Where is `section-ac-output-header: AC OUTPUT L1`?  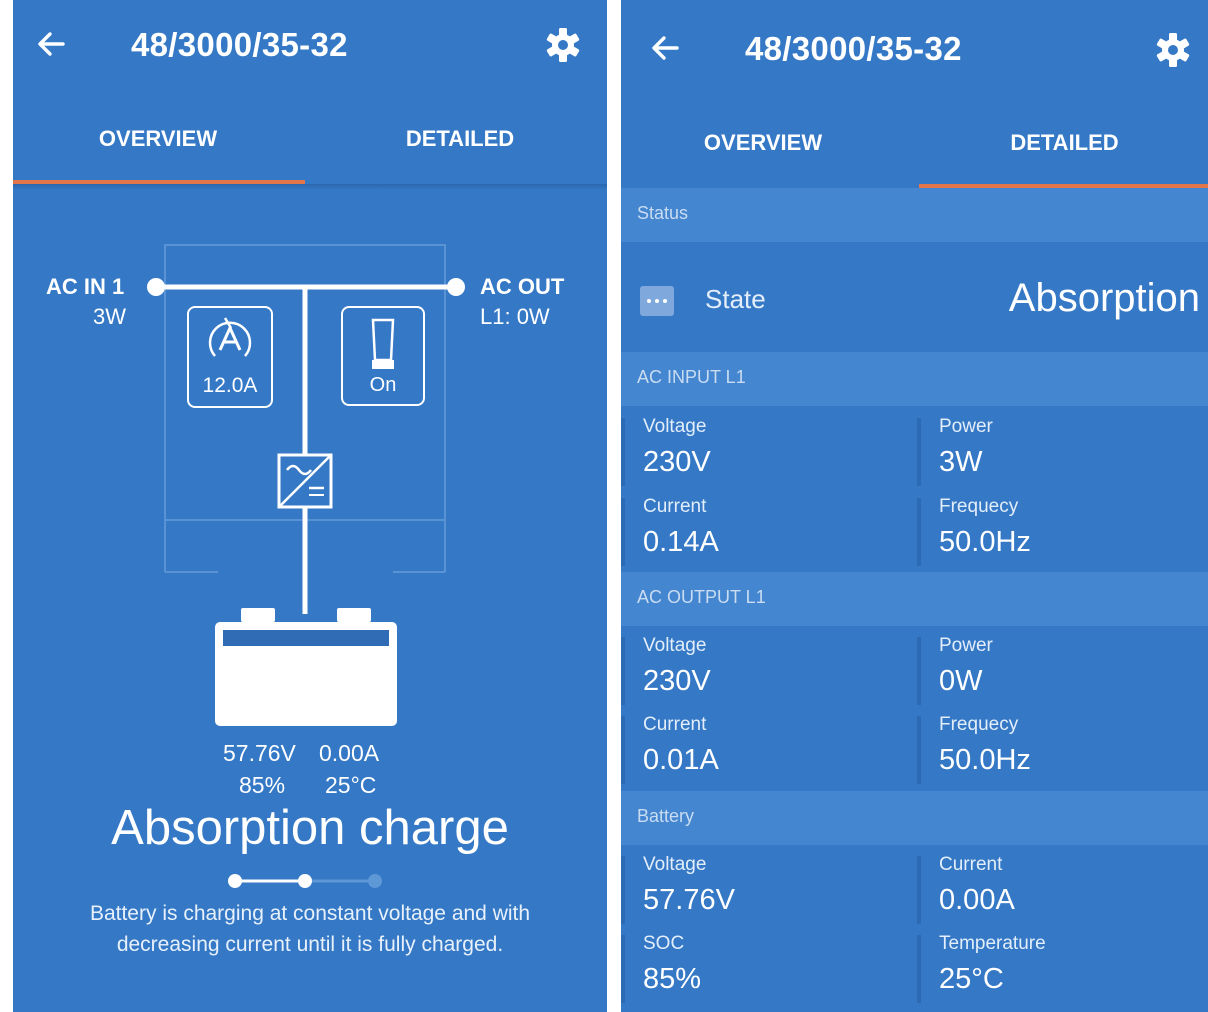
section-ac-output-header: AC OUTPUT L1 is located at coordinates (914, 599).